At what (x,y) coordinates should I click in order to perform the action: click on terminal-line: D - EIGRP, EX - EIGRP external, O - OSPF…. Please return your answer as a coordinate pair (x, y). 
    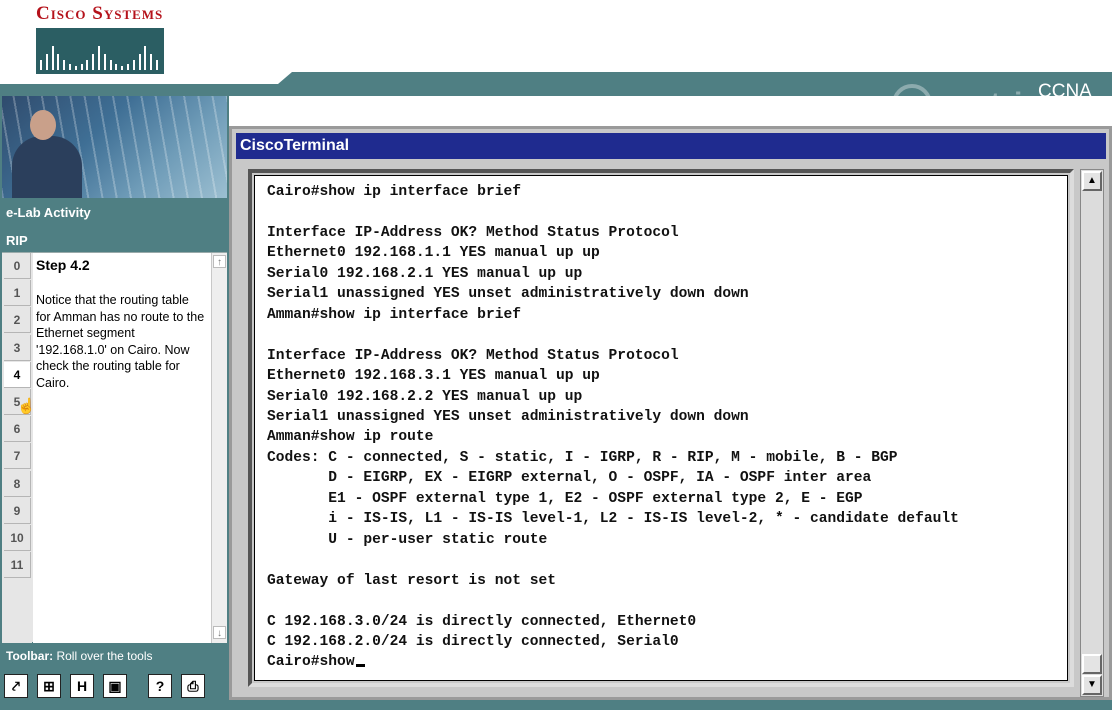
    Looking at the image, I should click on (569, 478).